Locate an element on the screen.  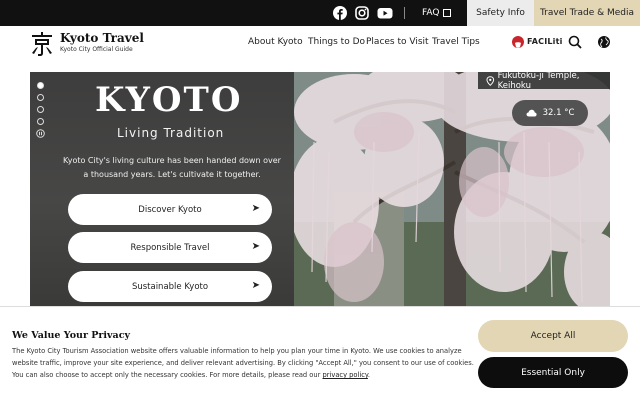
pause-icon is located at coordinates (40, 133).